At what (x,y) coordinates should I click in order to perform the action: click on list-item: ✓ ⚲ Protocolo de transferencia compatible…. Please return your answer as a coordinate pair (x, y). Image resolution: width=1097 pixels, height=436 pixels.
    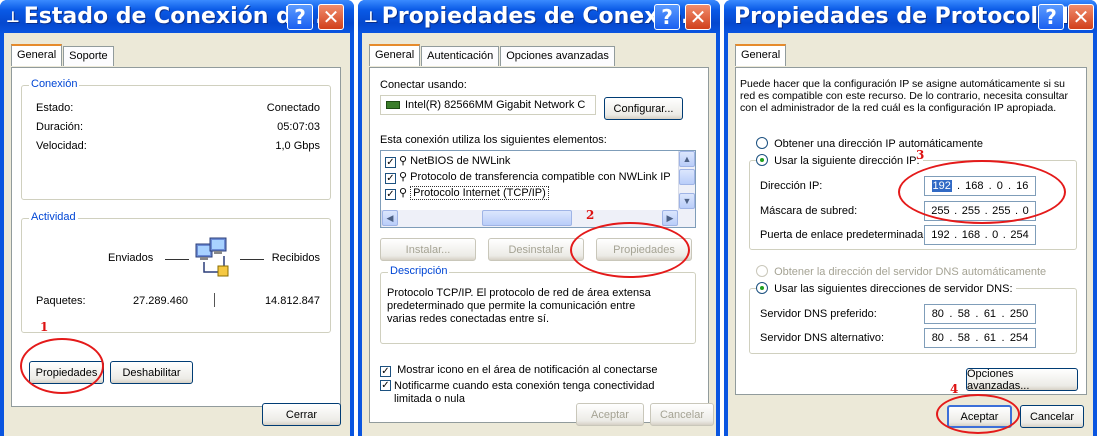
    Looking at the image, I should click on (528, 177).